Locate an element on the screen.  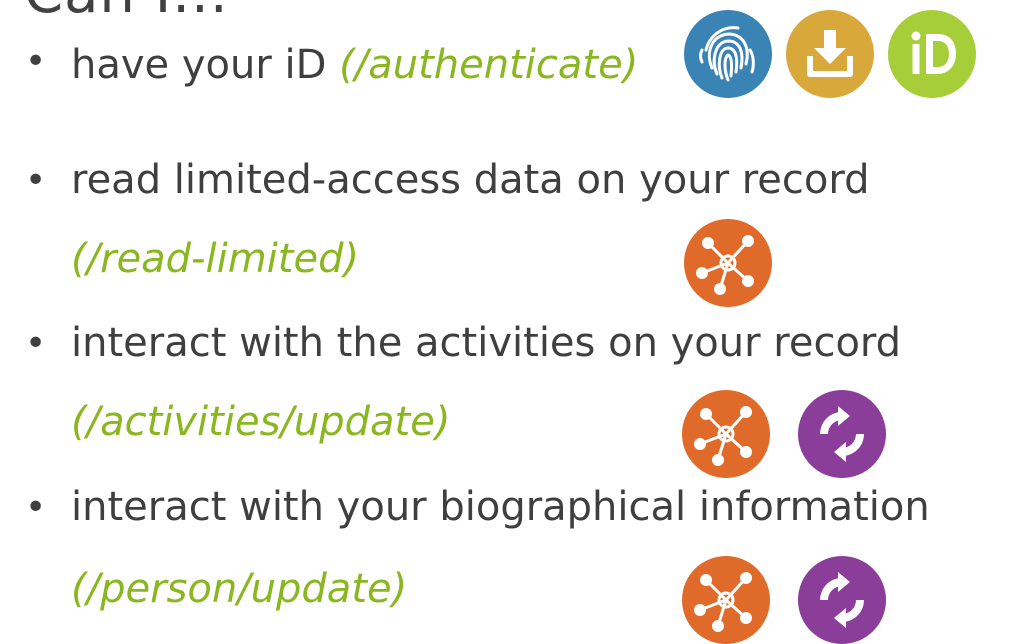
fingerprint-icon is located at coordinates (728, 54).